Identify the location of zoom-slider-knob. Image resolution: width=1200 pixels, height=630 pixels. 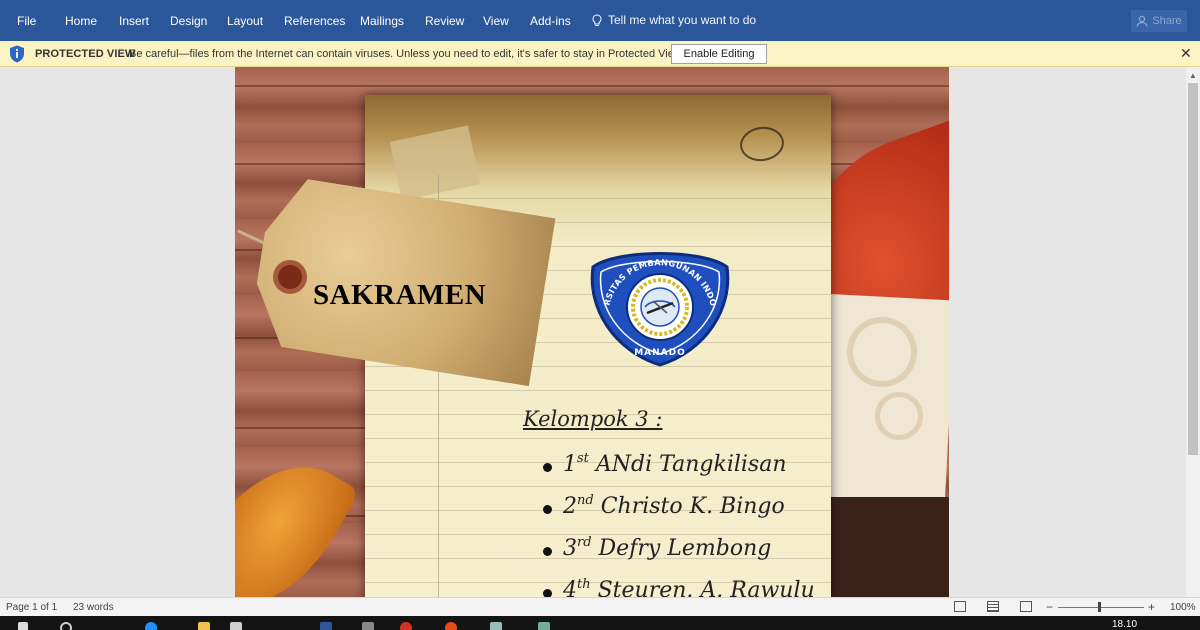
(1099, 607).